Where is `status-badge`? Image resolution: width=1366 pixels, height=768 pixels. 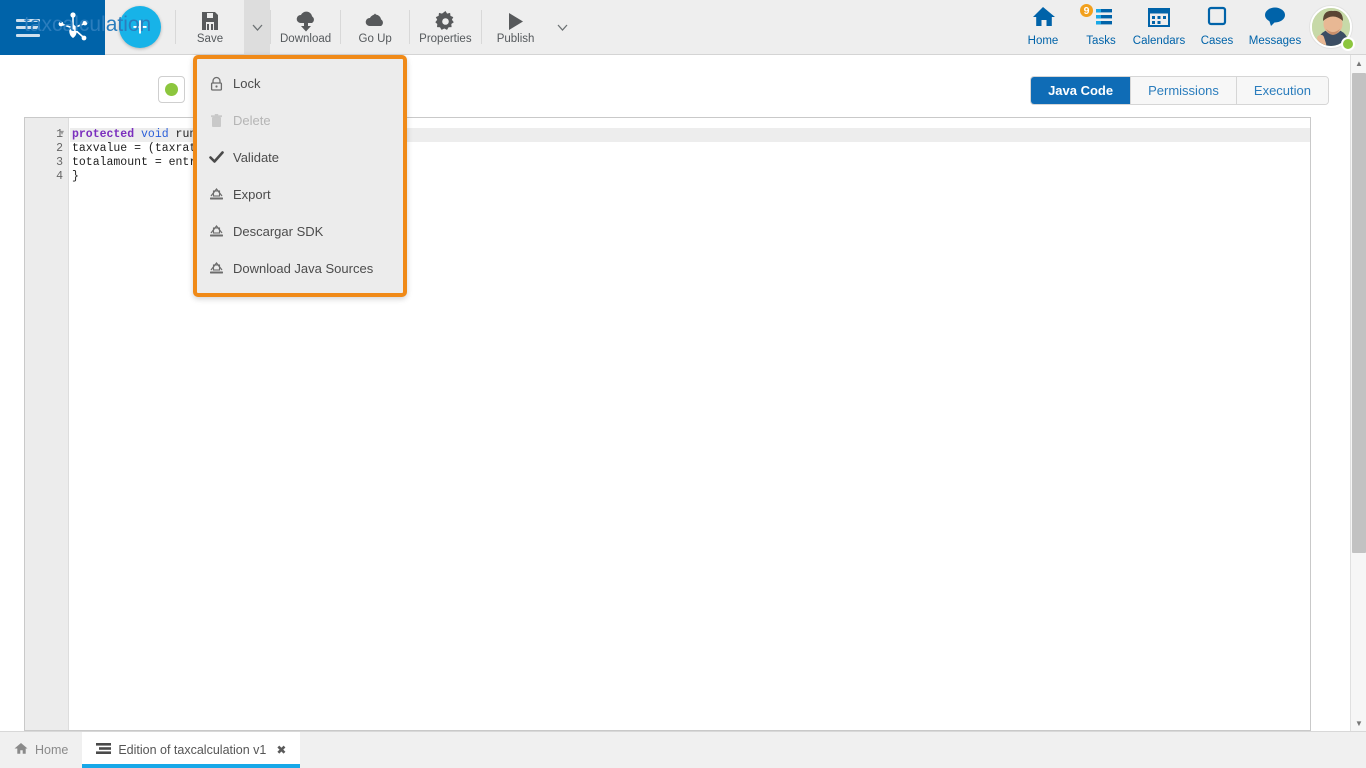
status-badge is located at coordinates (171, 89).